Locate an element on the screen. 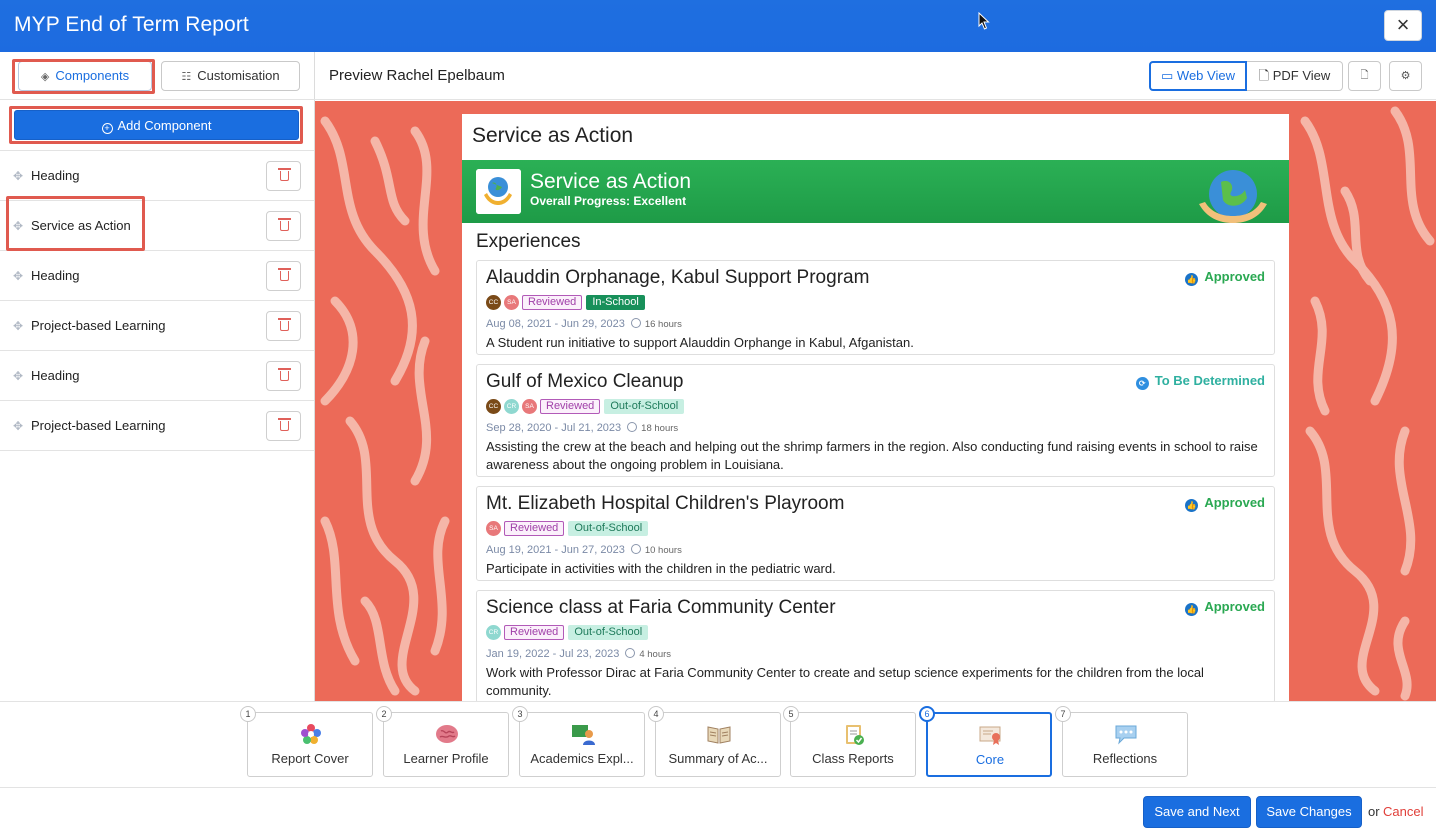 The image size is (1436, 835). section-title: Service as Action is located at coordinates (553, 135).